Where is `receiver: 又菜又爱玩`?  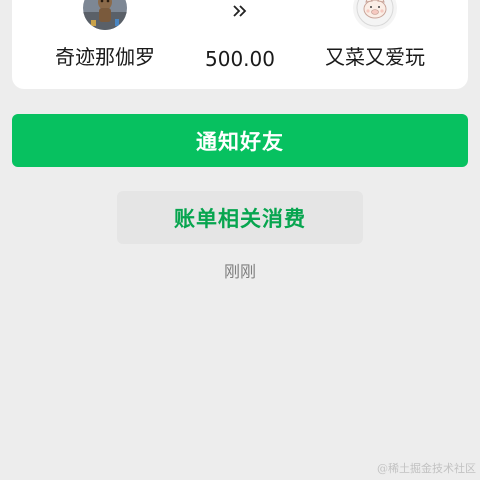 receiver: 又菜又爱玩 is located at coordinates (375, 35).